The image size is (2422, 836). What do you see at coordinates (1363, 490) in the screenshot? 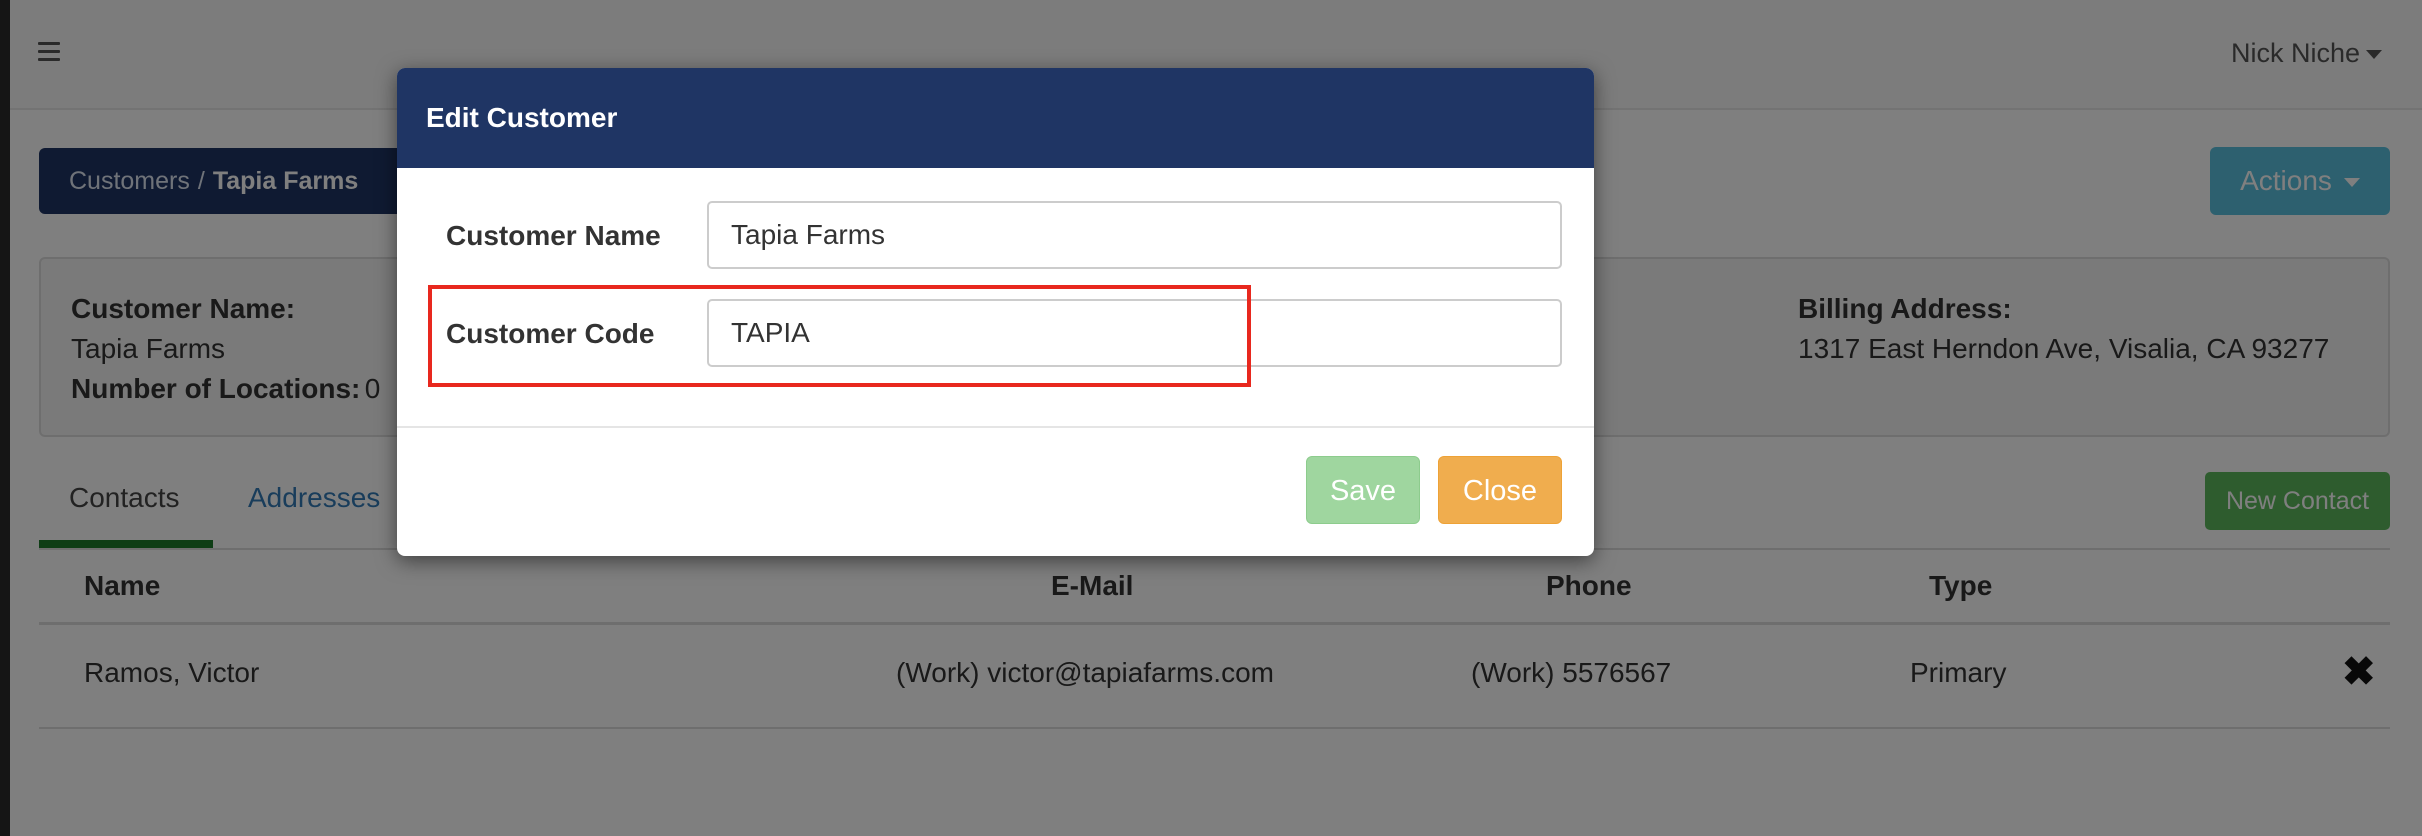
I see `save-button: Save` at bounding box center [1363, 490].